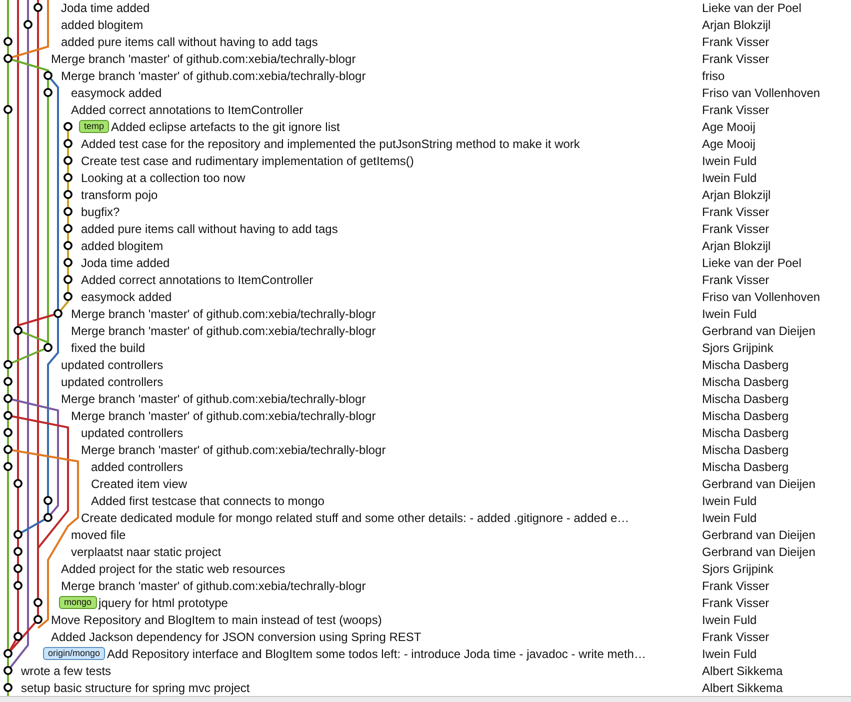 This screenshot has height=702, width=851. I want to click on commit-message: Added first testcase that connects to mongo, so click(207, 501).